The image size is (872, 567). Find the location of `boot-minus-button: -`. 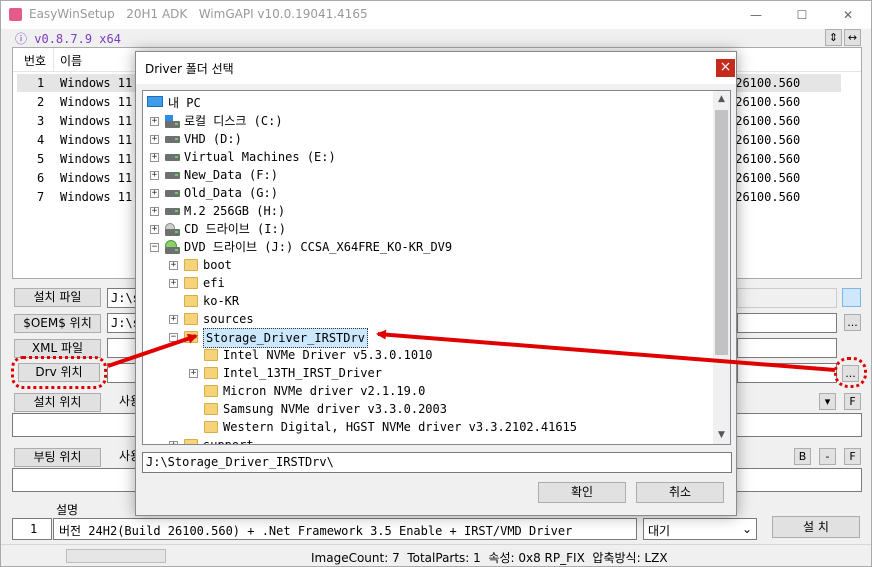

boot-minus-button: - is located at coordinates (827, 456).